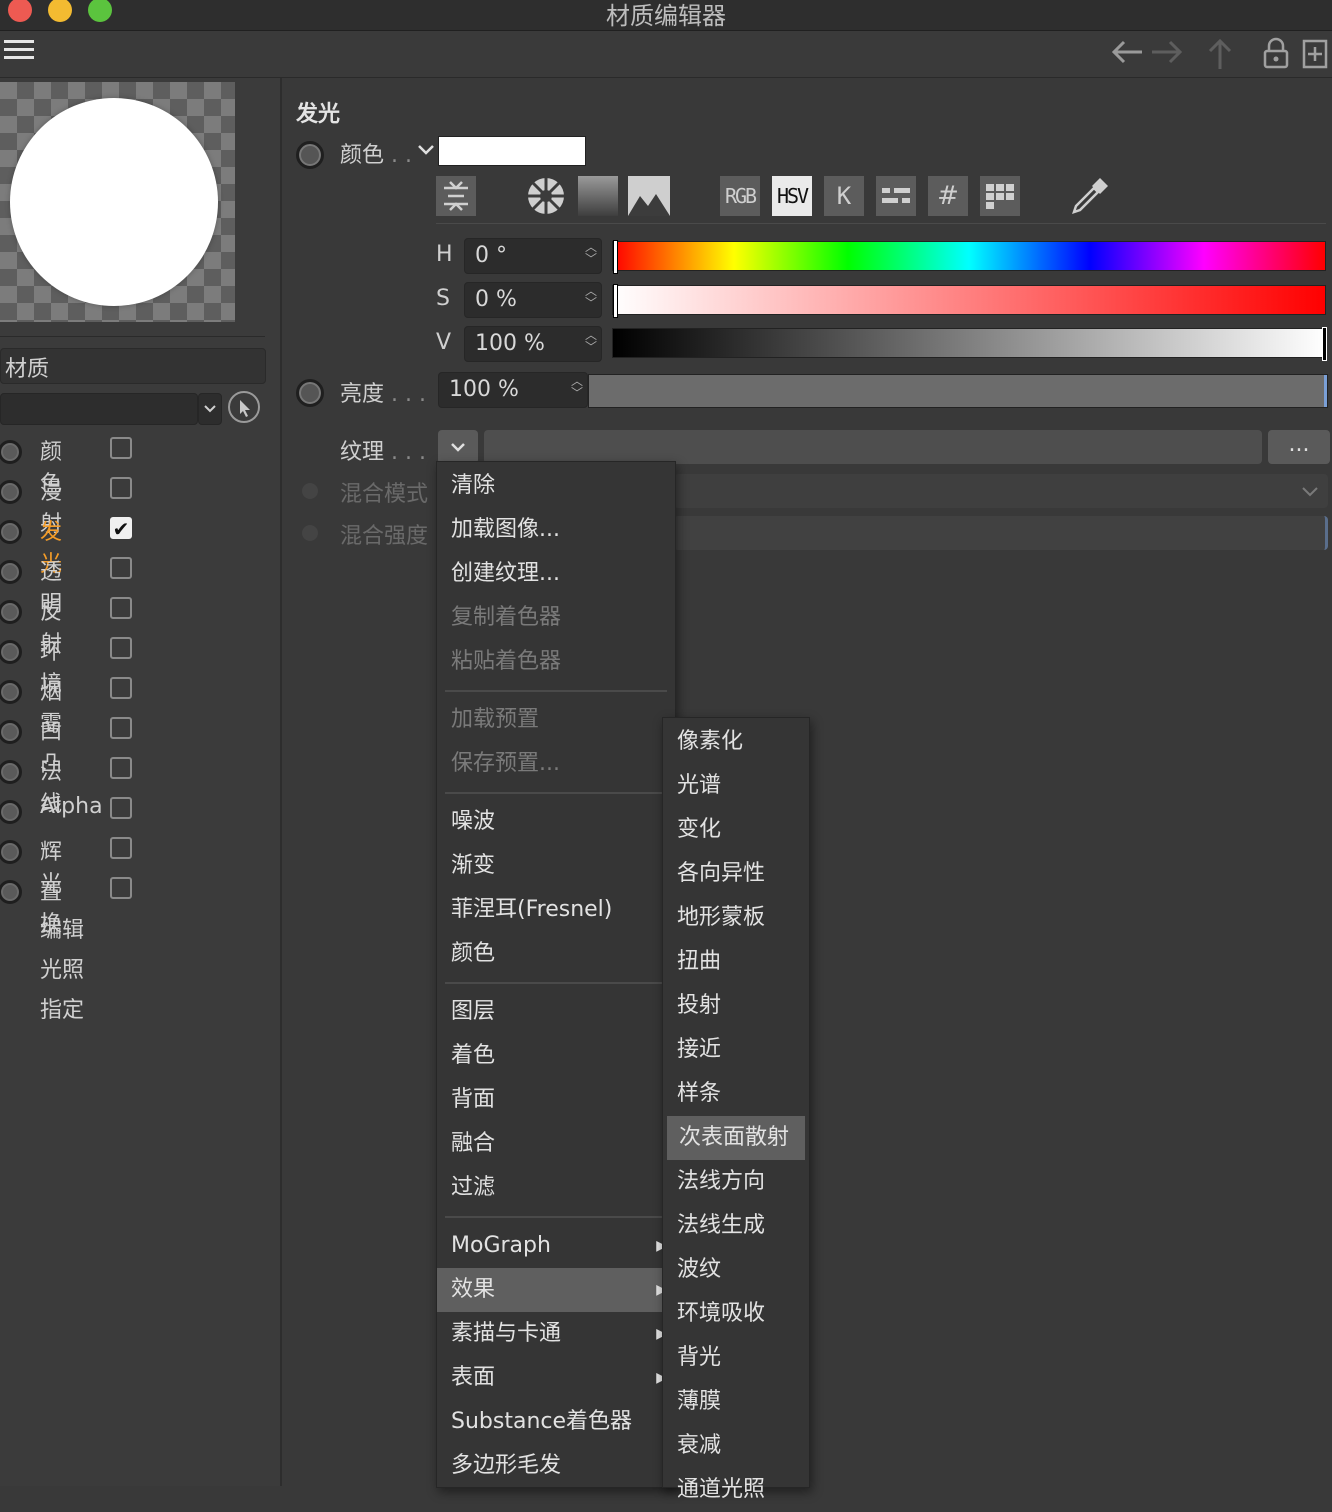 This screenshot has width=1332, height=1512. Describe the element at coordinates (896, 196) in the screenshot. I see `mixer-icon` at that location.